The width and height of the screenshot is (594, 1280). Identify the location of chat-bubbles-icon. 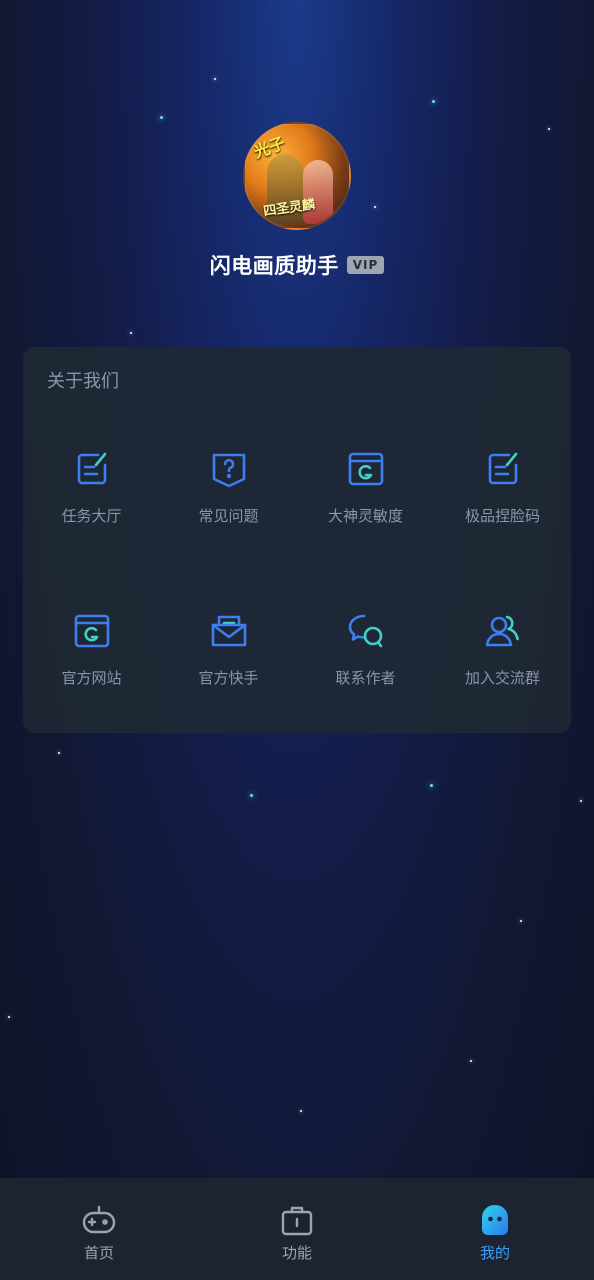
(365, 631).